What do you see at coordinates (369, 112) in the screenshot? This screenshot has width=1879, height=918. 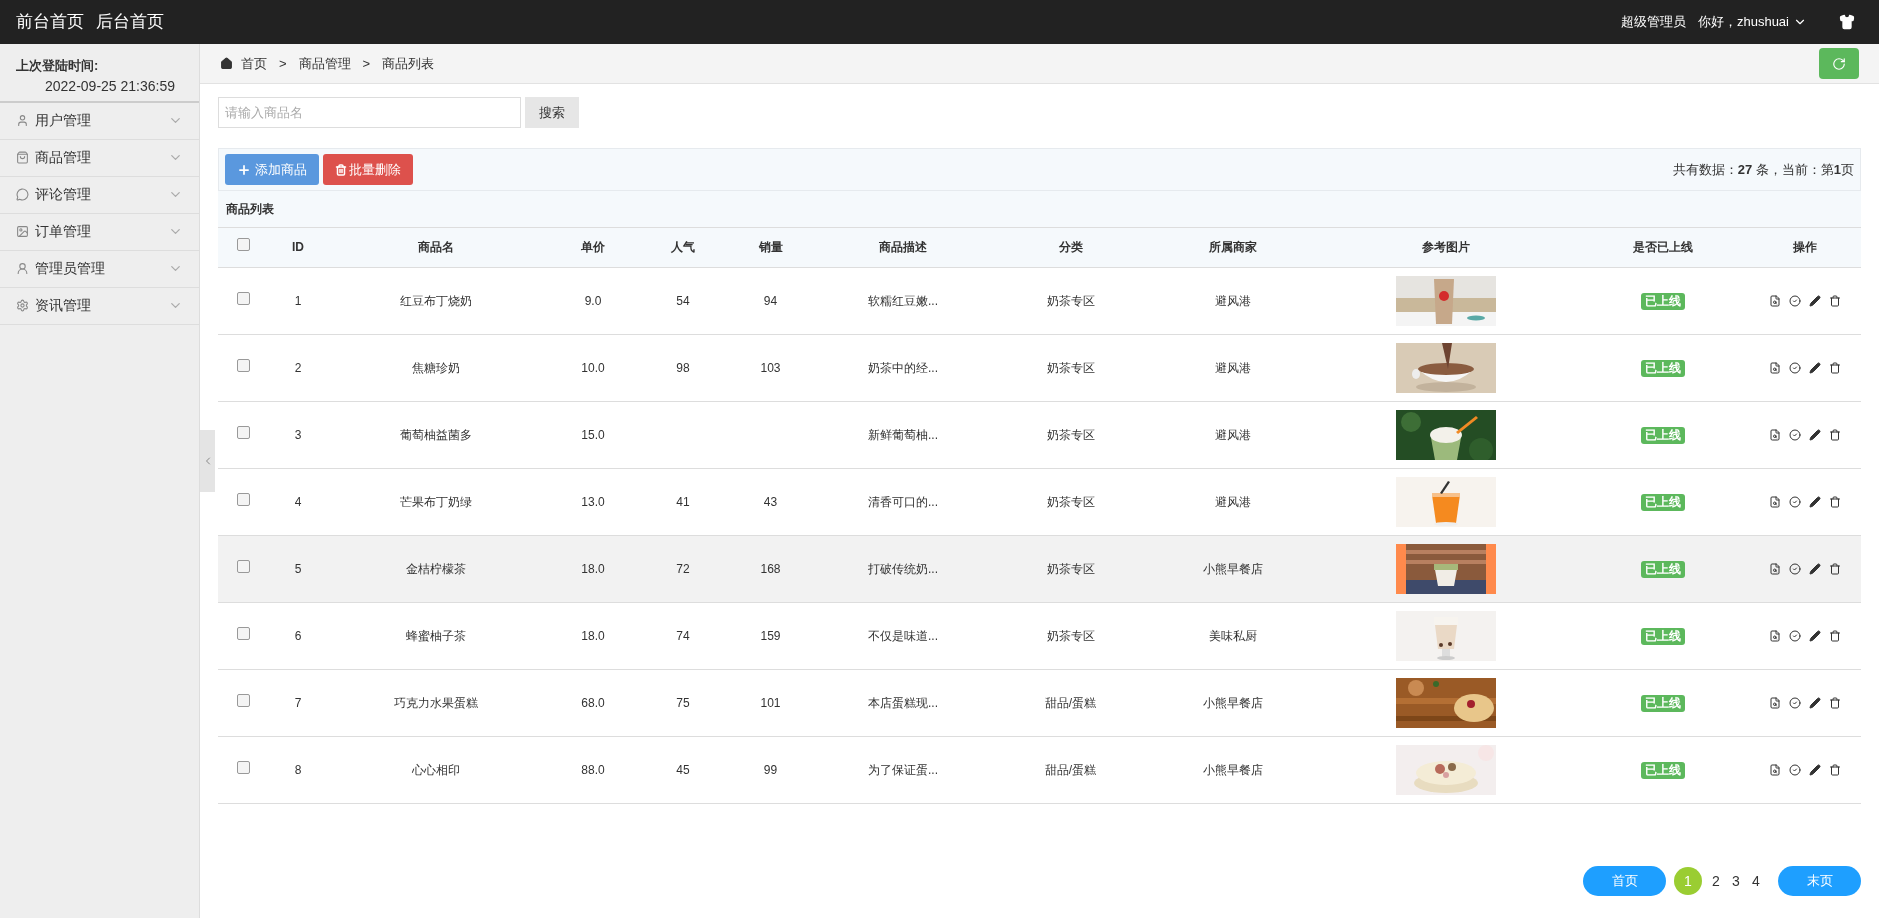 I see `search-field: 请输入商品名` at bounding box center [369, 112].